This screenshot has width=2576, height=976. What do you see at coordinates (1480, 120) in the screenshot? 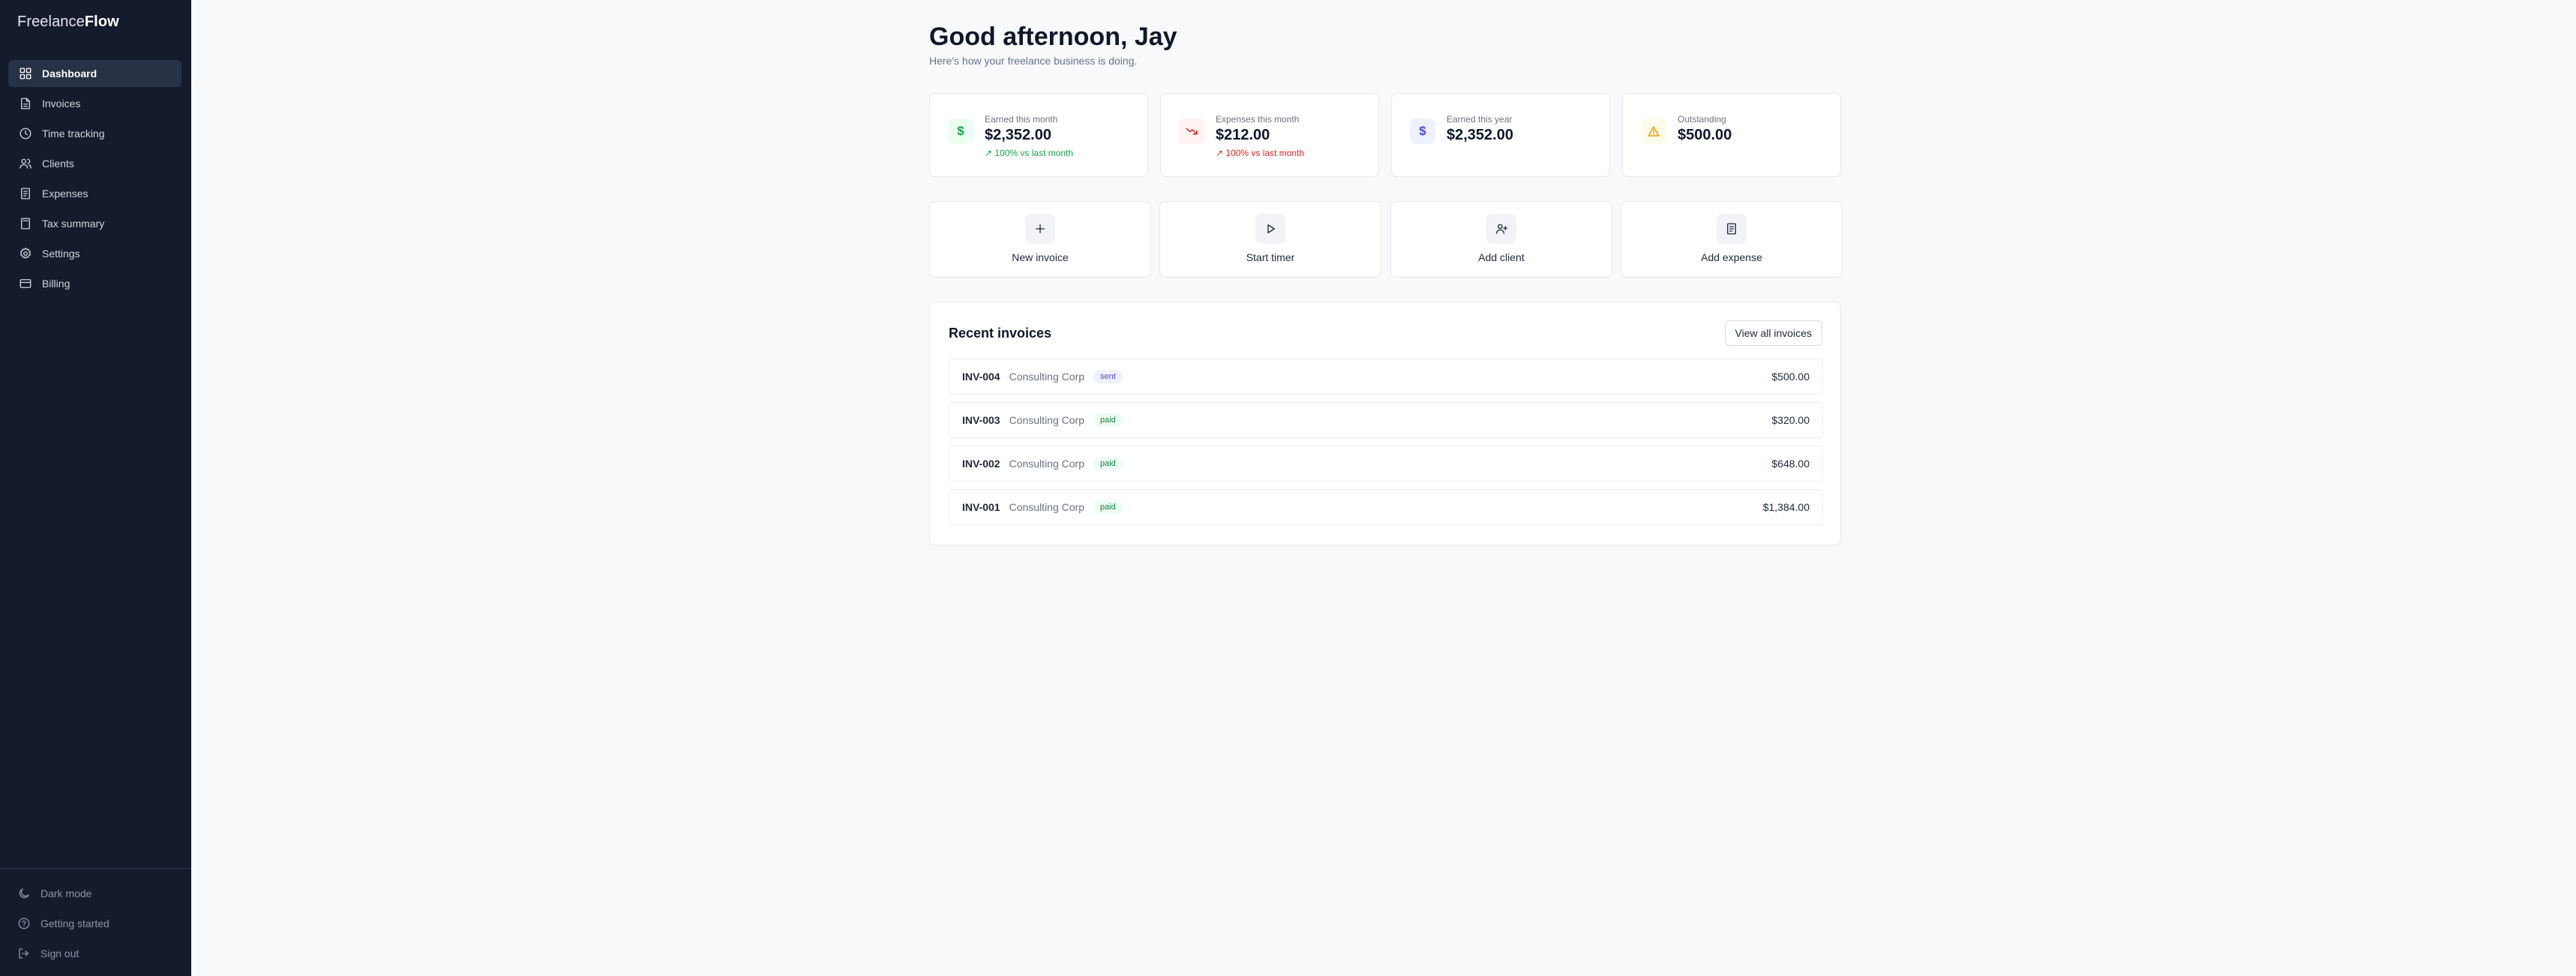
I see `stat-label: Earned this year` at bounding box center [1480, 120].